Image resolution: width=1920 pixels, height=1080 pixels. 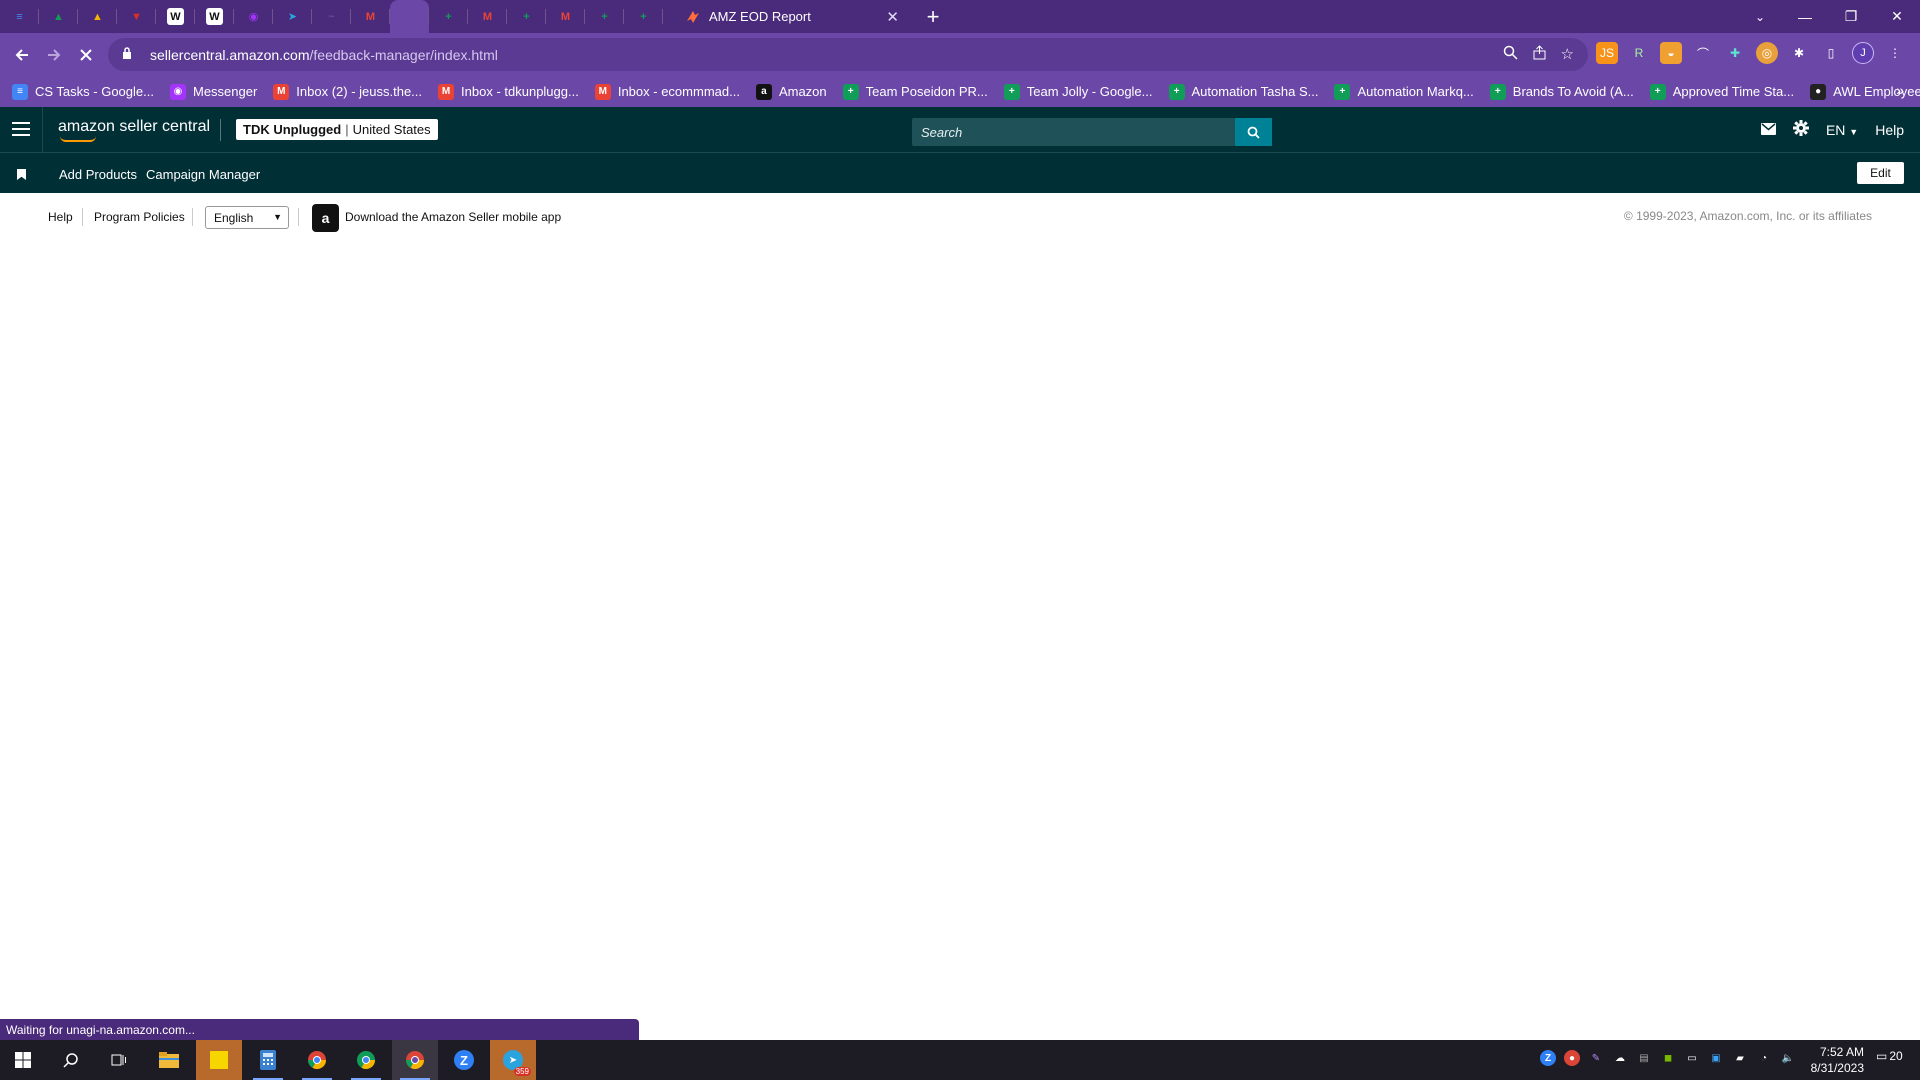 What do you see at coordinates (513, 1060) in the screenshot?
I see `telegram-icon: ➤ 359` at bounding box center [513, 1060].